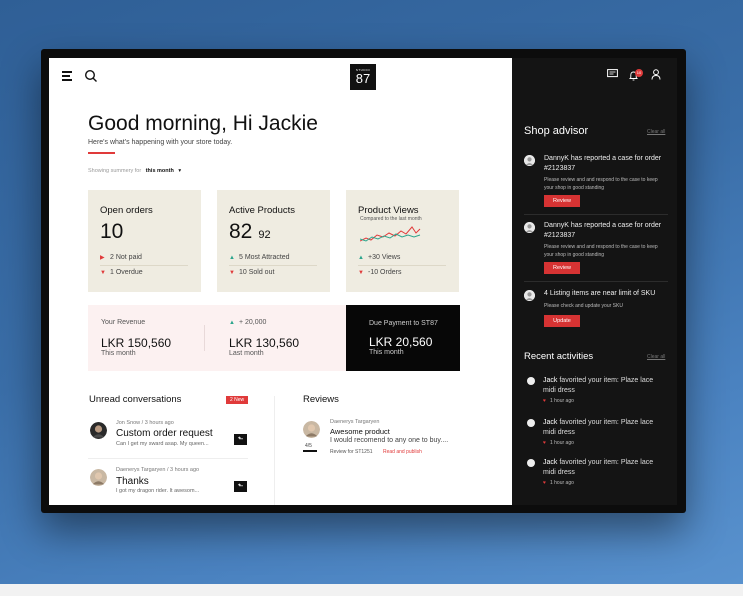 This screenshot has height=596, width=743. I want to click on summary-label: Showing summery for, so click(115, 171).